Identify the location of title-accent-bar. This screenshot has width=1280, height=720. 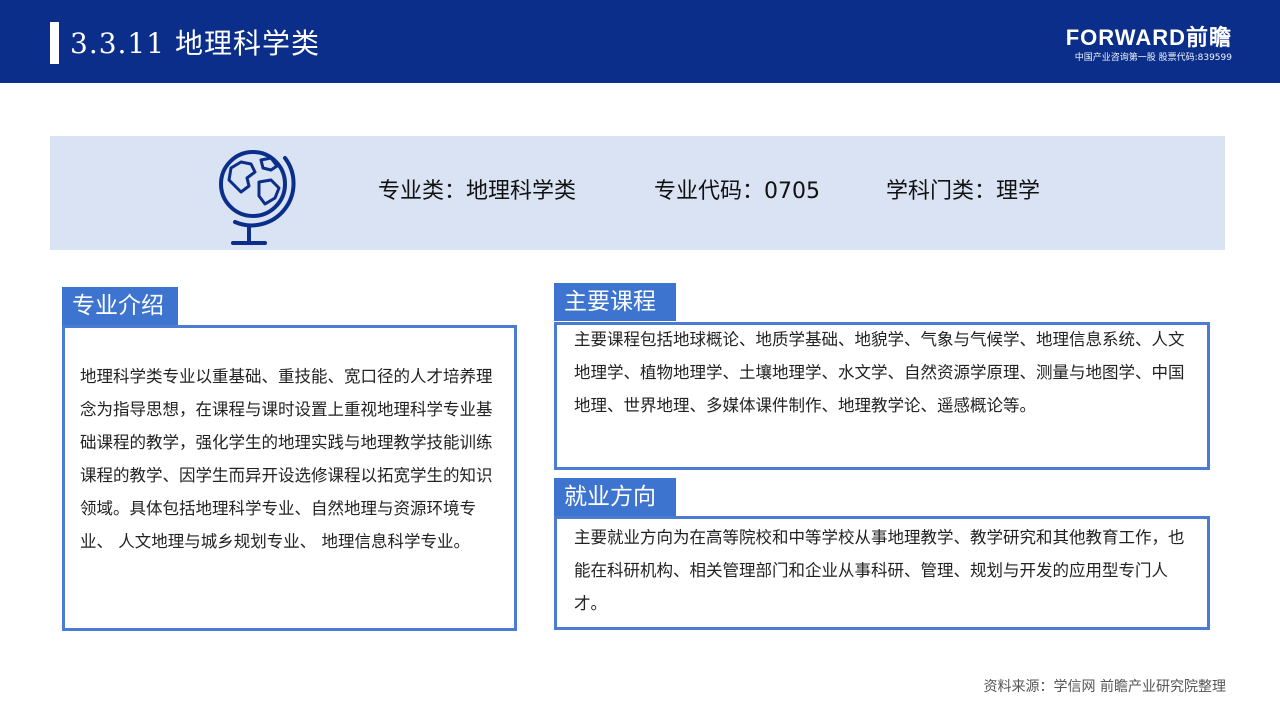
(54, 43).